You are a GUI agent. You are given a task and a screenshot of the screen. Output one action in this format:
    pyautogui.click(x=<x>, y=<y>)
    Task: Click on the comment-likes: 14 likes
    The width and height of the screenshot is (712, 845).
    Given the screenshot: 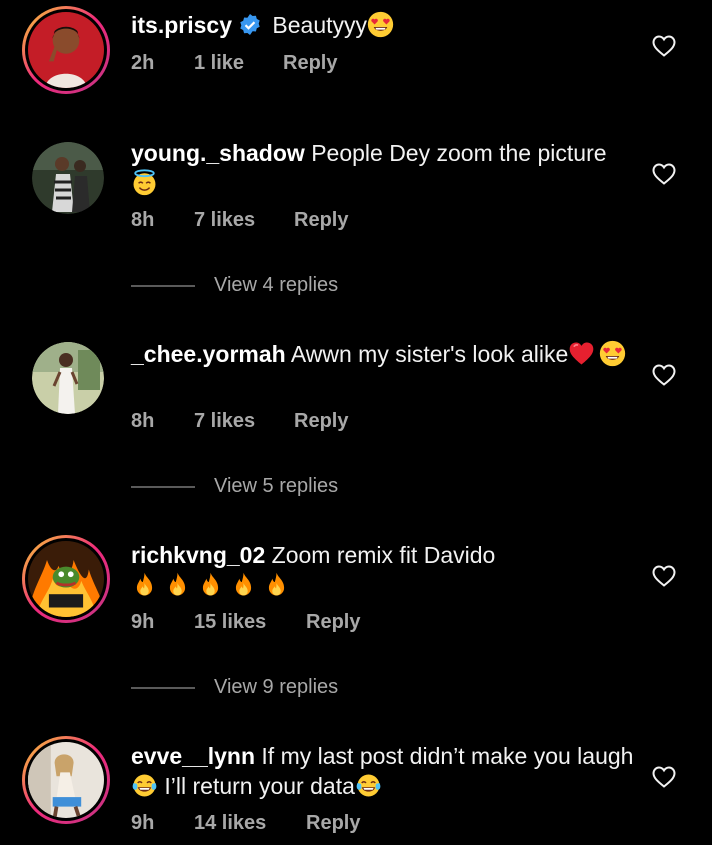 What is the action you would take?
    pyautogui.click(x=230, y=823)
    